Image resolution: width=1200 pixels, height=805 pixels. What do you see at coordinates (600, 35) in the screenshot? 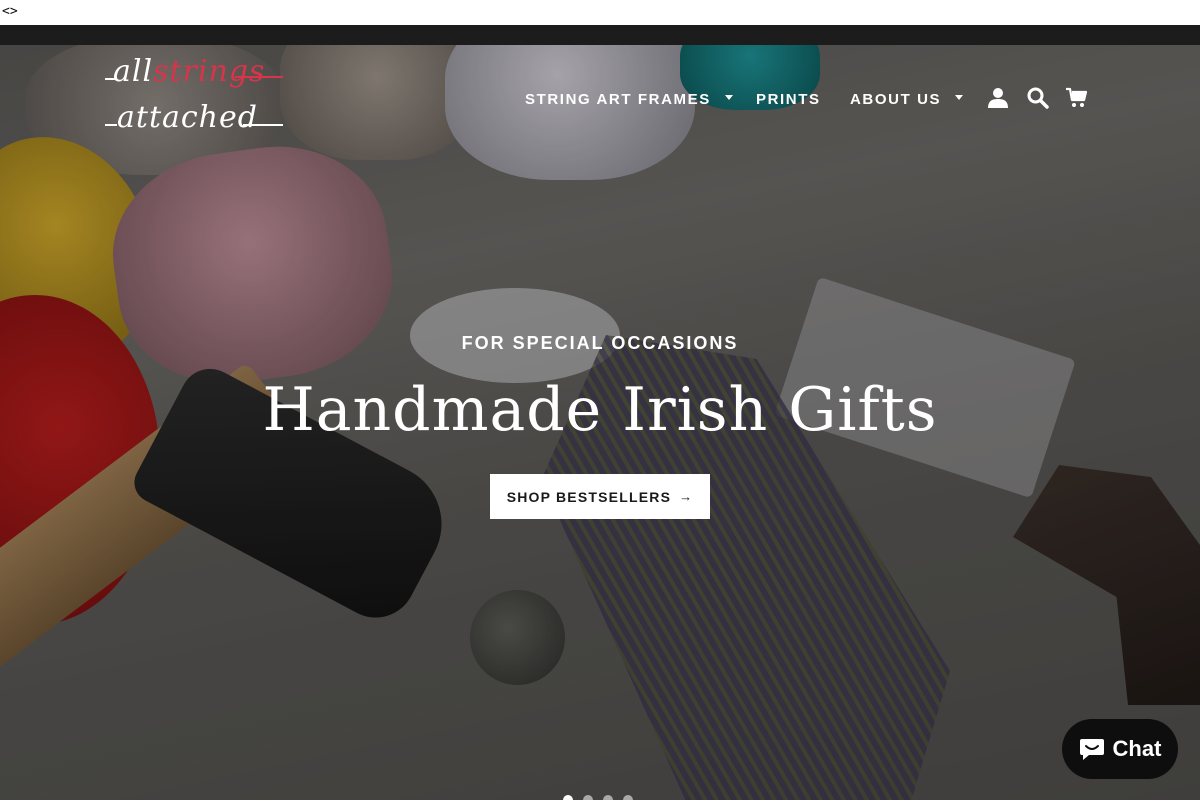
I see `announcement-bar` at bounding box center [600, 35].